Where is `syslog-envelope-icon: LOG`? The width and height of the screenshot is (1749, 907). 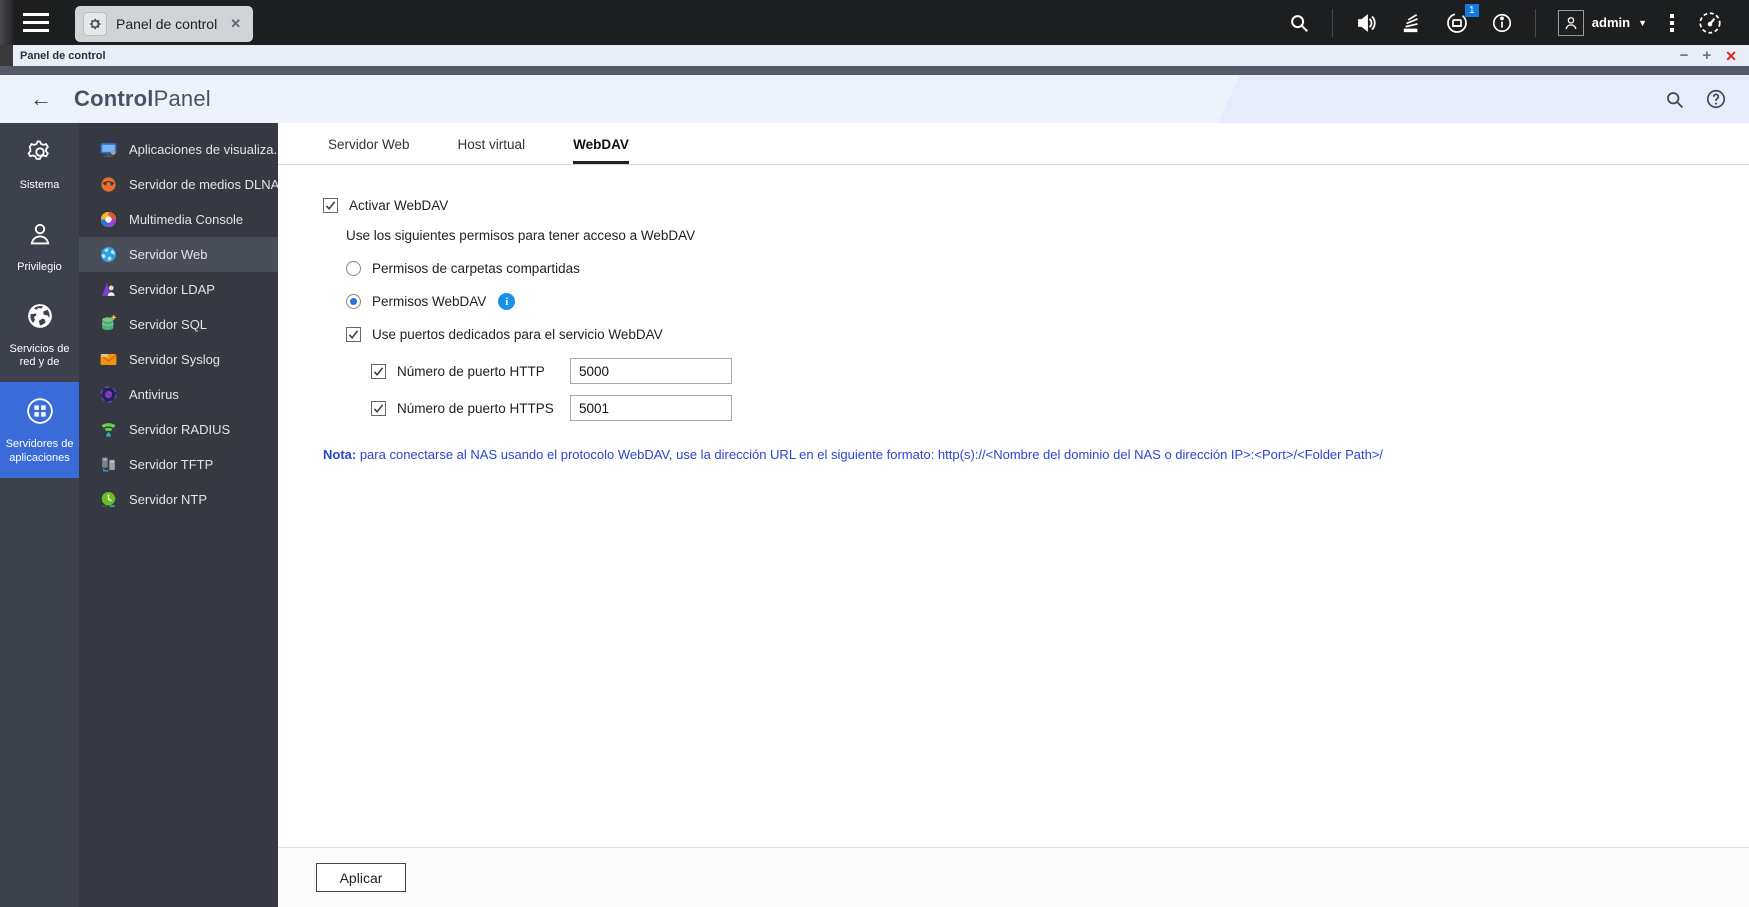 syslog-envelope-icon: LOG is located at coordinates (108, 359).